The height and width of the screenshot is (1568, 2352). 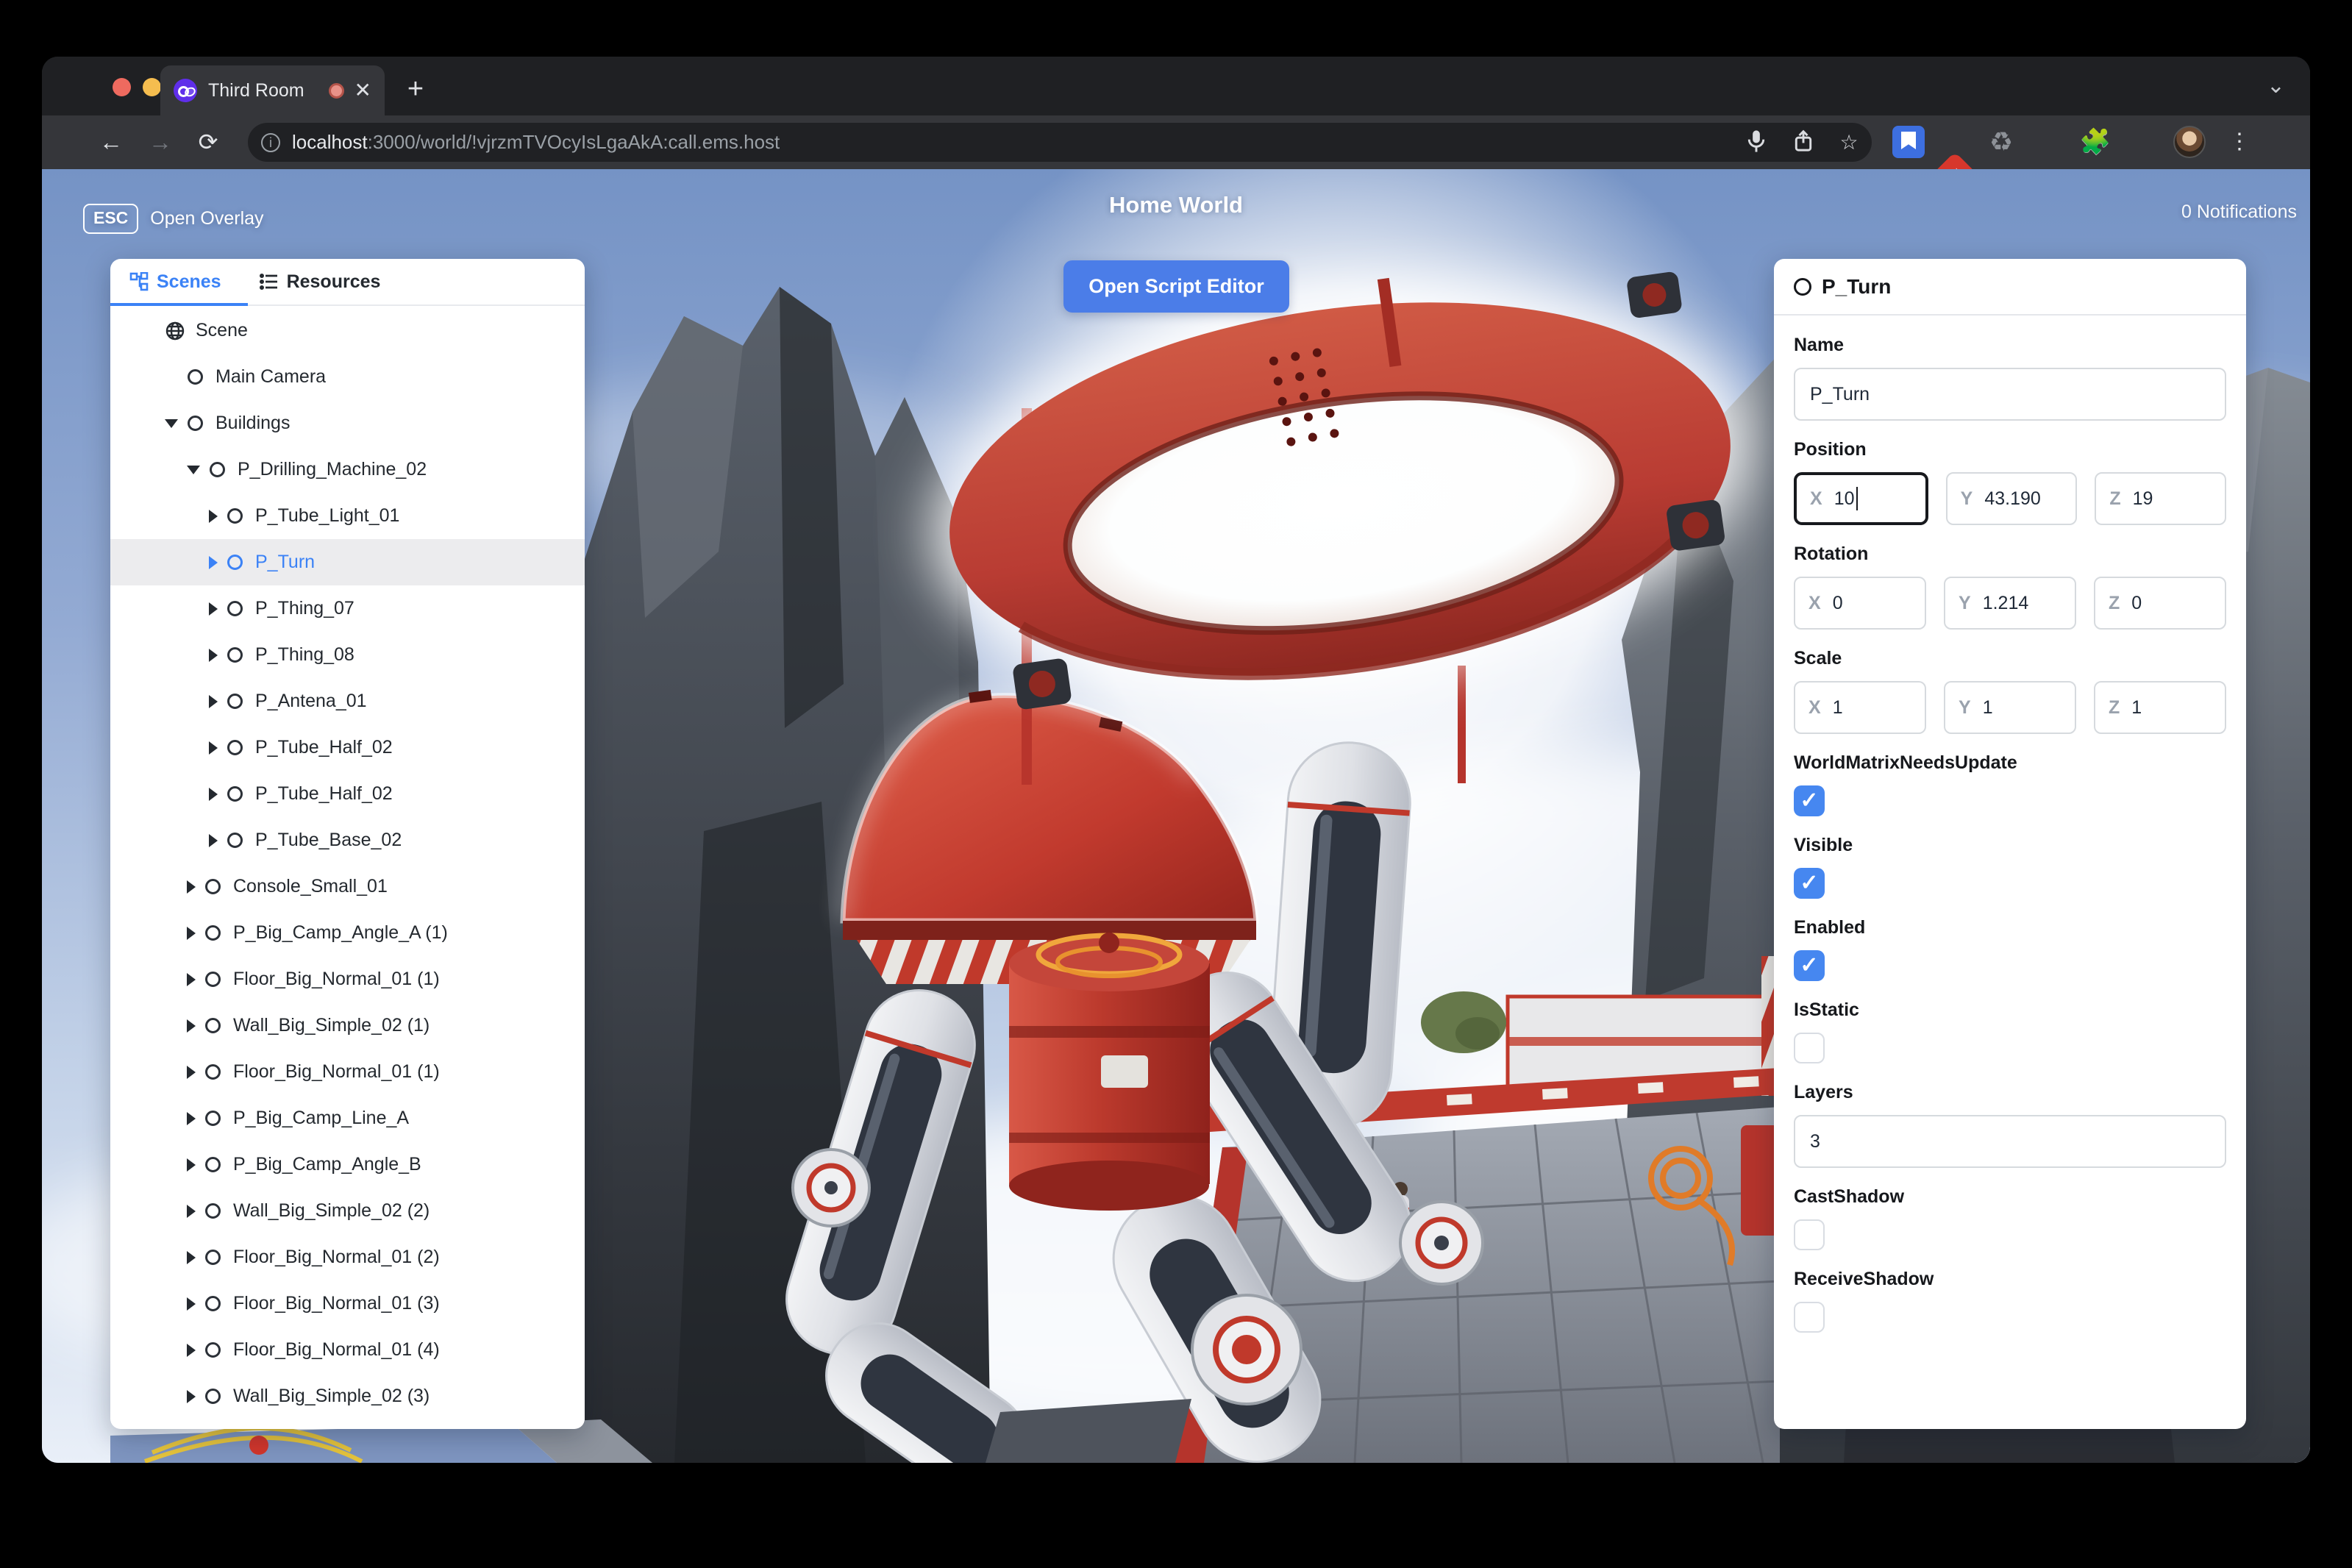 What do you see at coordinates (347, 1025) in the screenshot?
I see `tree-node-wall-big-simple-02-1-: Wall_Big_Simple_02 (1)` at bounding box center [347, 1025].